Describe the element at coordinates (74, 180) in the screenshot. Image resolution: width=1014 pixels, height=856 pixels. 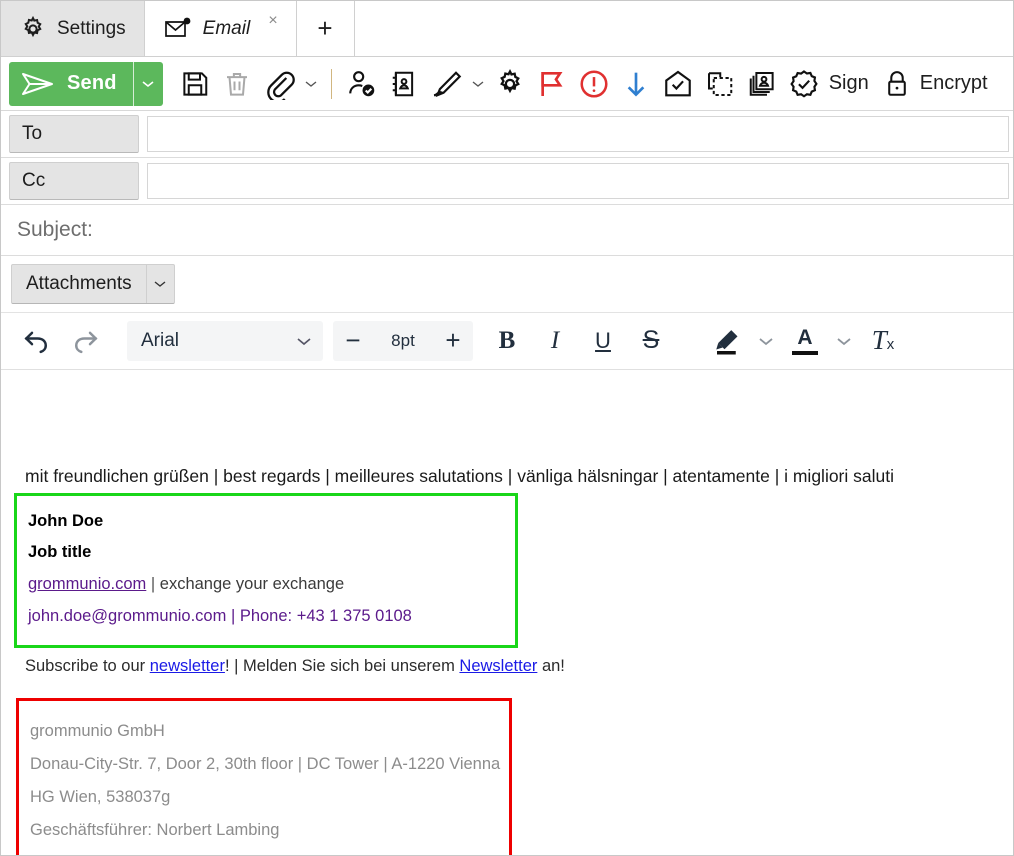
I see `cc-button: Cc` at that location.